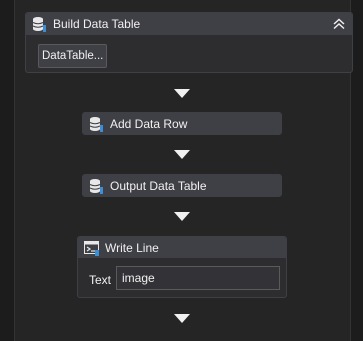 The image size is (363, 341). I want to click on text-label: Text, so click(100, 280).